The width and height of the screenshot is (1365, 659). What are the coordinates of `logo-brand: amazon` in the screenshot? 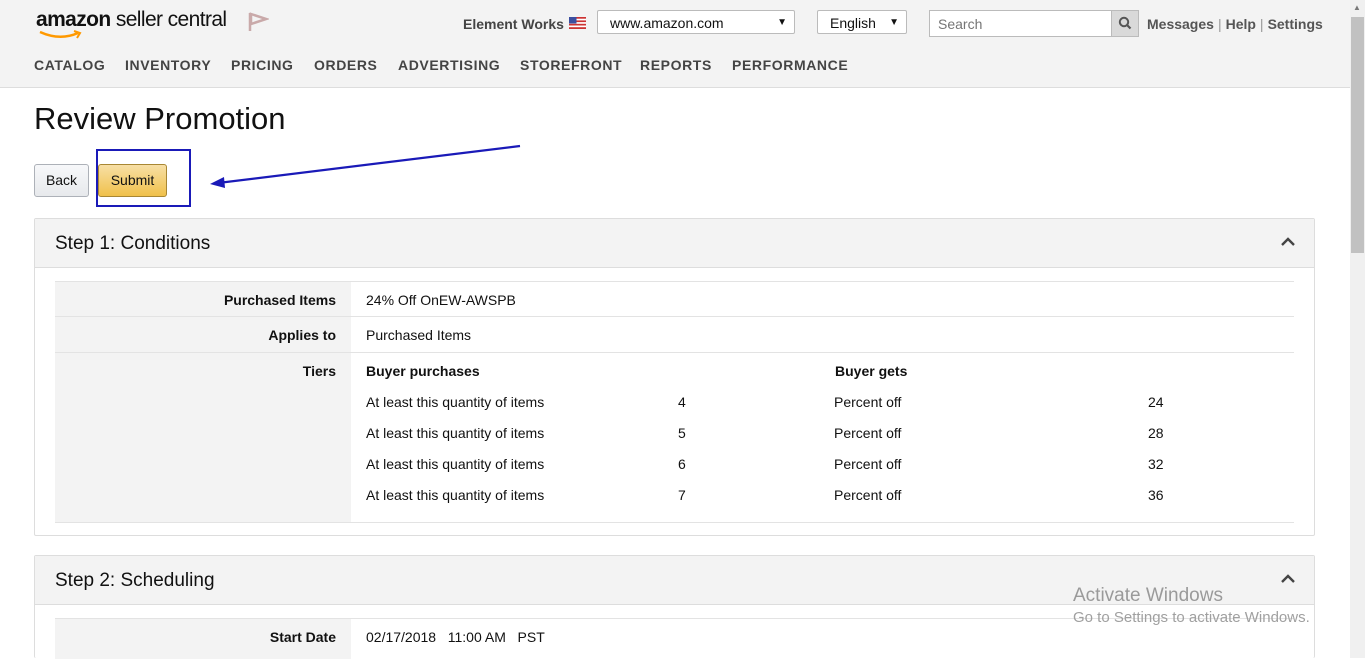 It's located at (73, 19).